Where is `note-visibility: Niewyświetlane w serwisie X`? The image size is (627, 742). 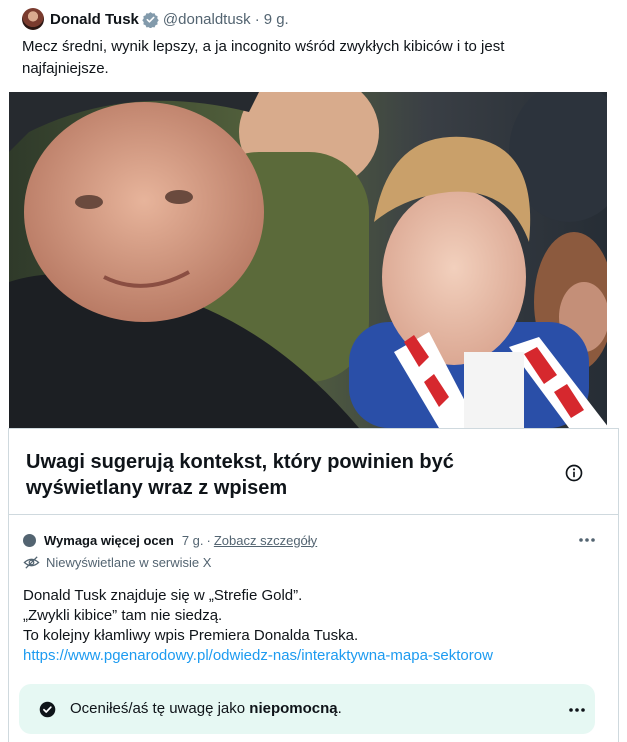
note-visibility: Niewyświetlane w serwisie X is located at coordinates (117, 562).